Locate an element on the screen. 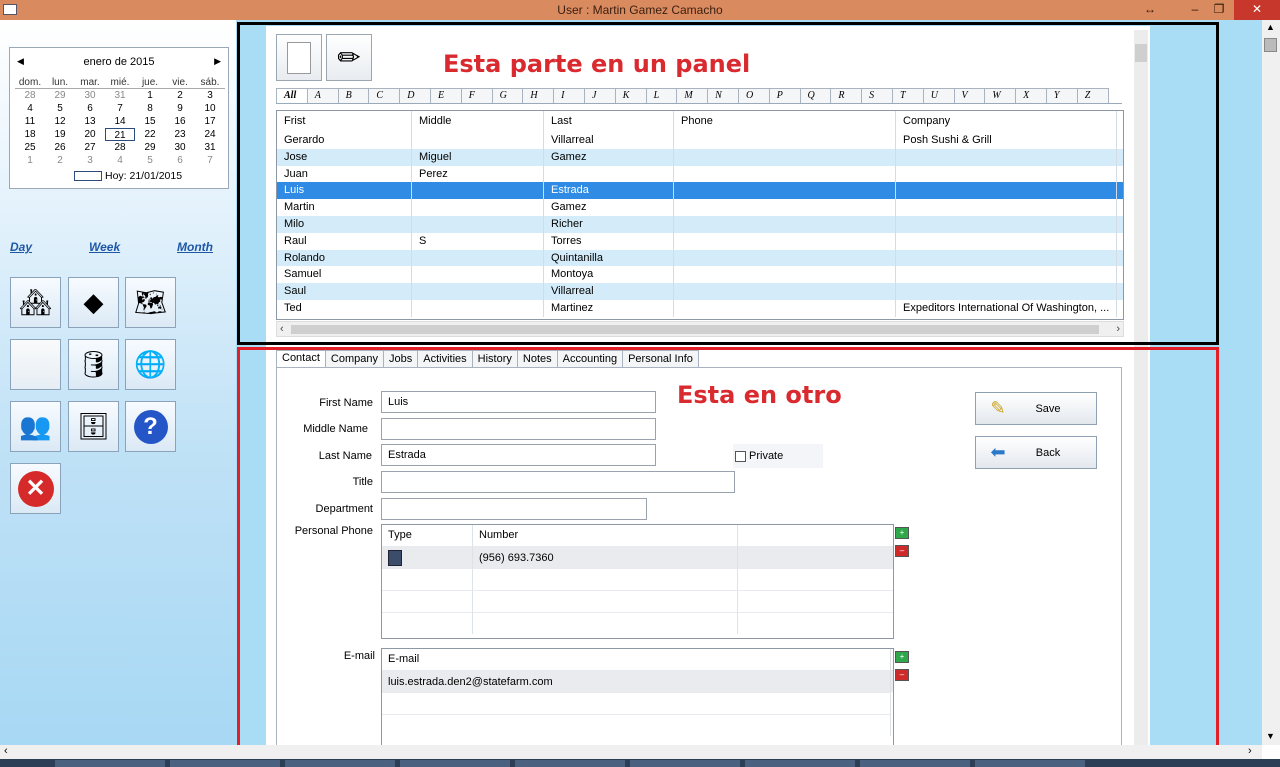 The width and height of the screenshot is (1280, 767). calendar-day: 12 is located at coordinates (60, 121).